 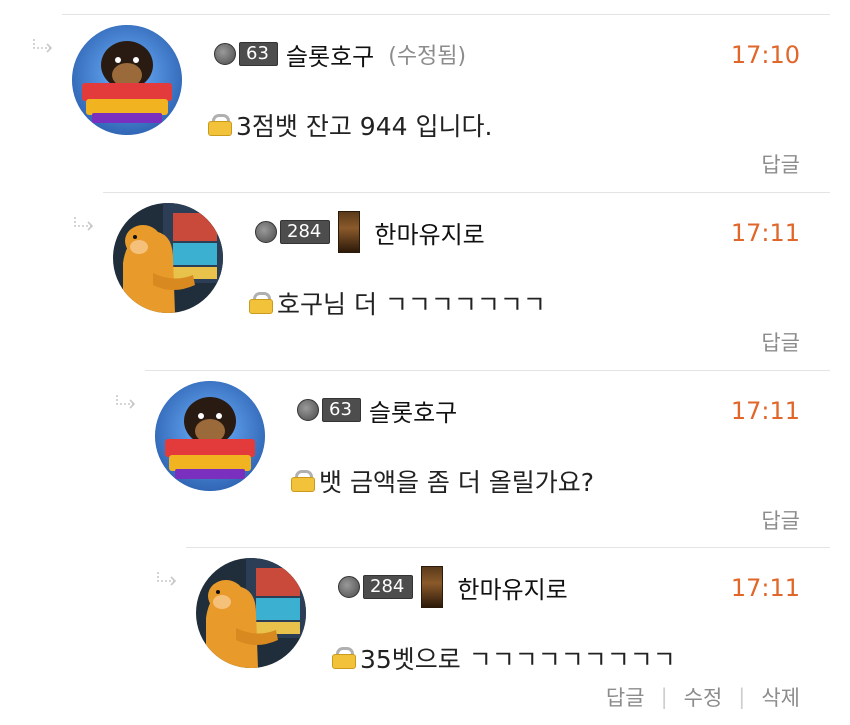 What do you see at coordinates (780, 697) in the screenshot?
I see `delete-button: 삭제` at bounding box center [780, 697].